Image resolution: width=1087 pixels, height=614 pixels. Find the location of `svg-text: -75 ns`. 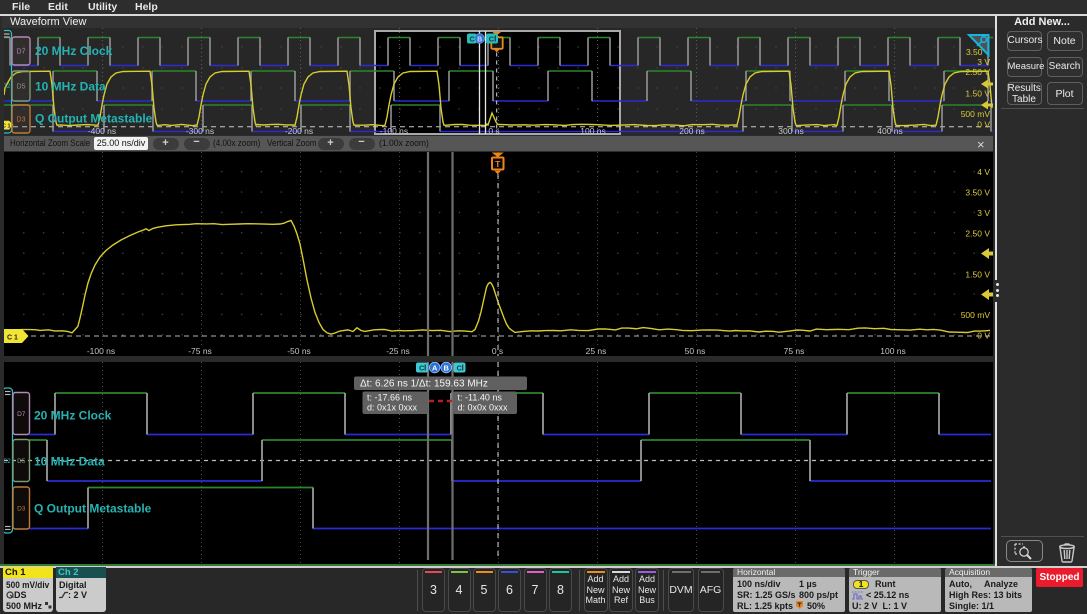

svg-text: -75 ns is located at coordinates (200, 351).